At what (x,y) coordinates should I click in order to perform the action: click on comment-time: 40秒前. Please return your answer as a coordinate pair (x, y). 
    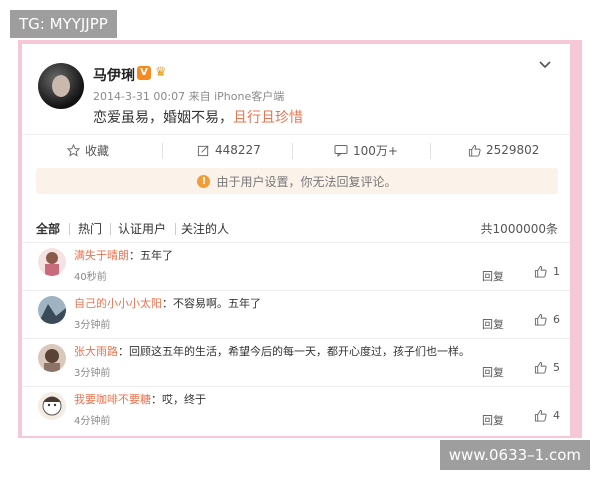
    Looking at the image, I should click on (90, 277).